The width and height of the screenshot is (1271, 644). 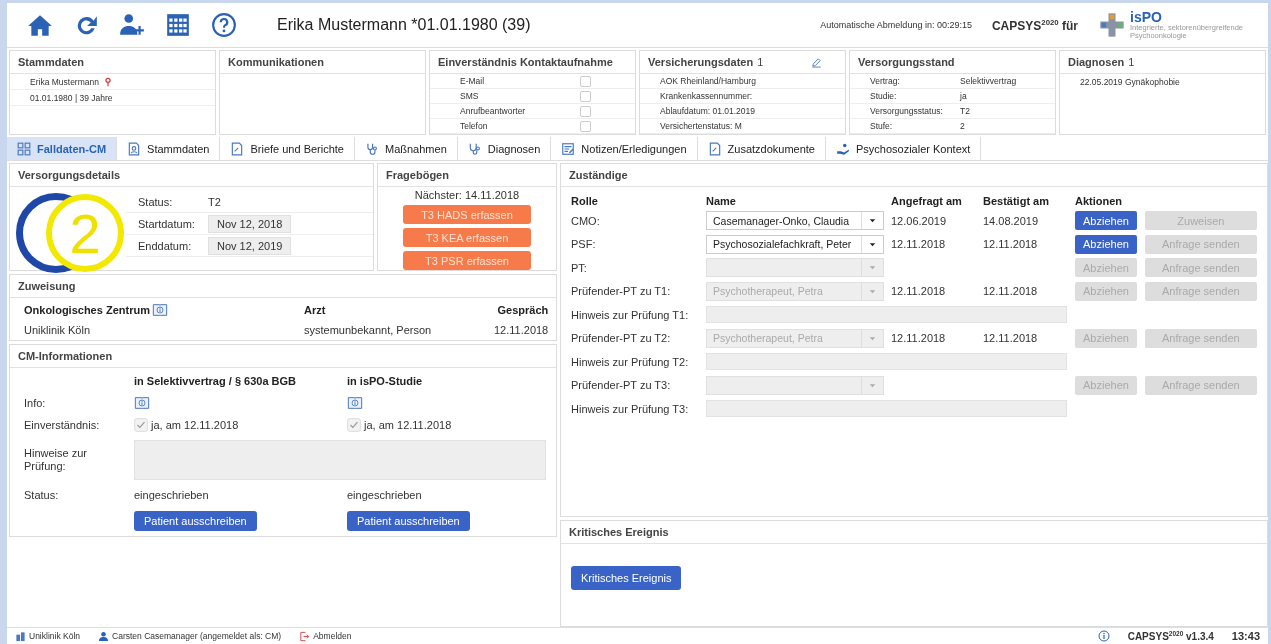 I want to click on stethoscope-icon, so click(x=474, y=148).